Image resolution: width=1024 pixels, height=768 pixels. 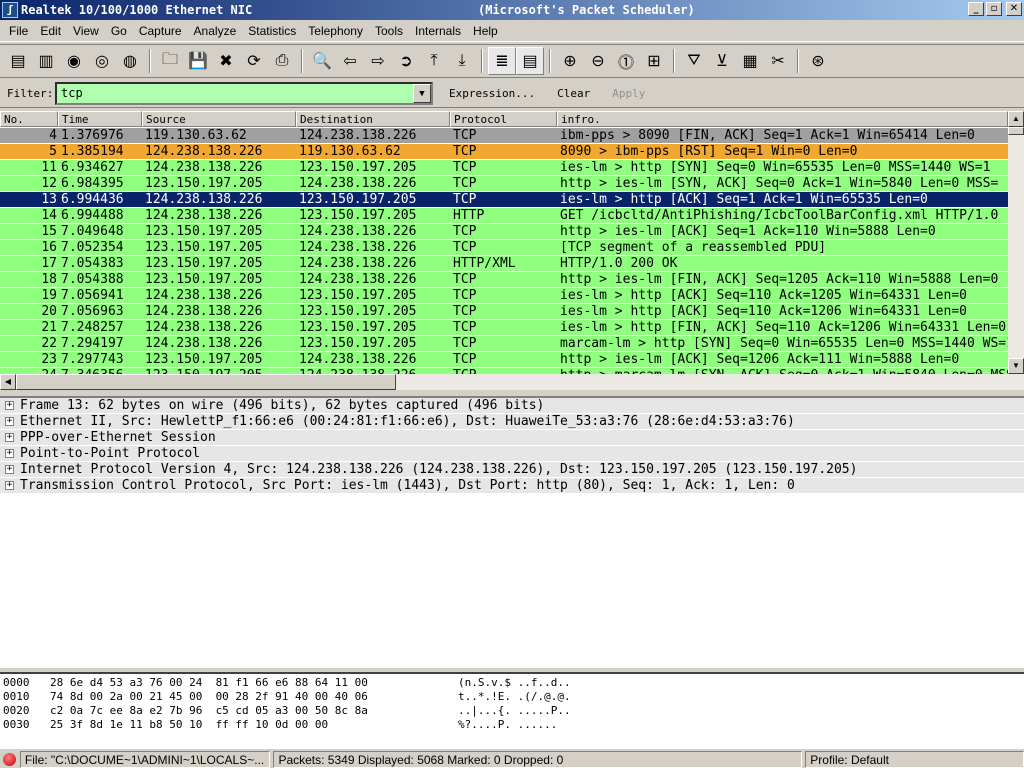 What do you see at coordinates (8, 382) in the screenshot?
I see `scroll-left-icon: ◀` at bounding box center [8, 382].